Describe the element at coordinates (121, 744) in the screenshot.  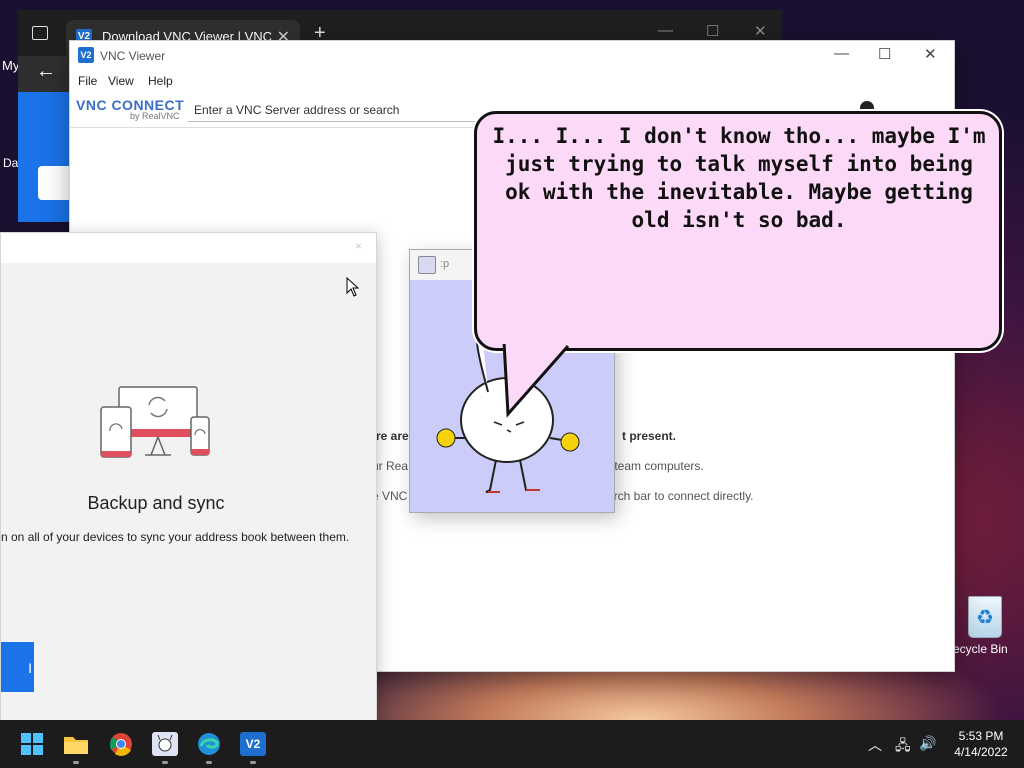
I see `chrome-icon` at that location.